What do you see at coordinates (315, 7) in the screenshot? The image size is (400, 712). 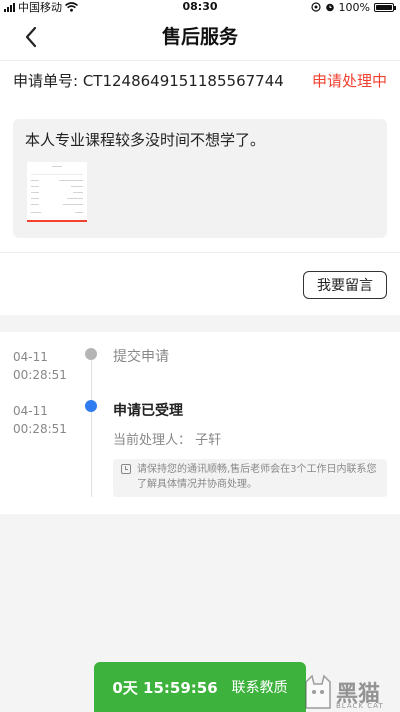 I see `location-lock-icon` at bounding box center [315, 7].